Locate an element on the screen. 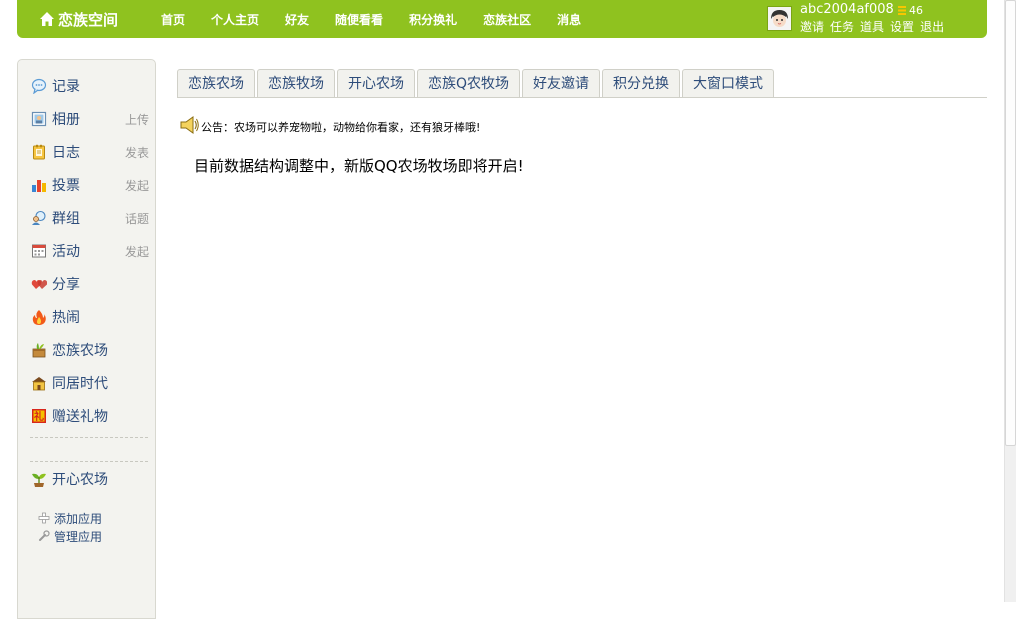  svg-text: 礼 is located at coordinates (39, 416).